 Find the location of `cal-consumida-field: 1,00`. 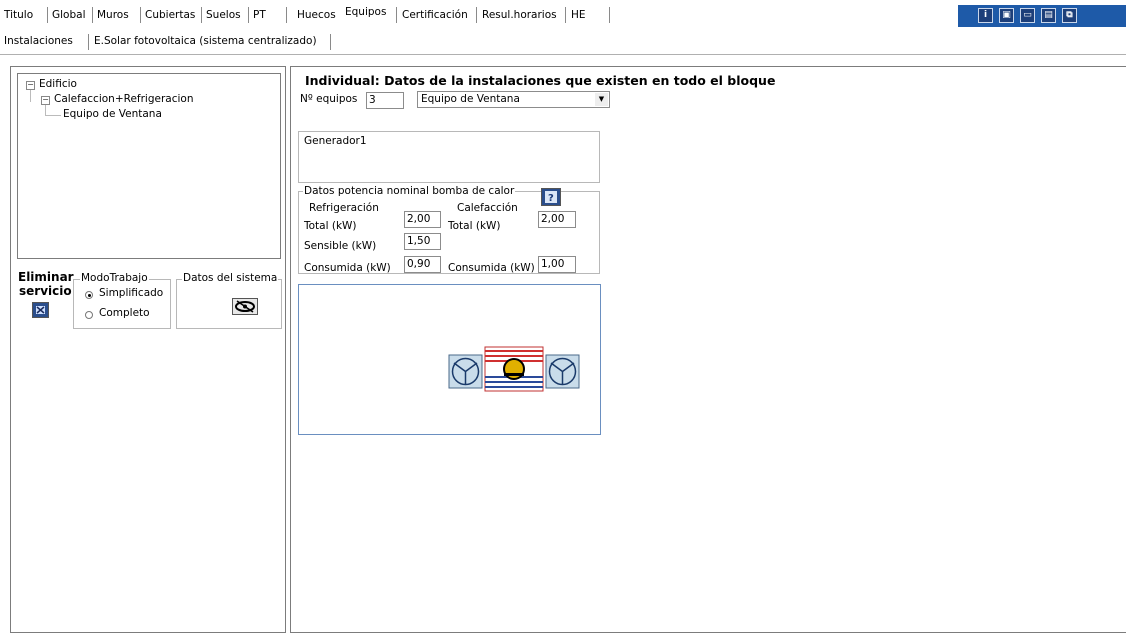

cal-consumida-field: 1,00 is located at coordinates (557, 264).